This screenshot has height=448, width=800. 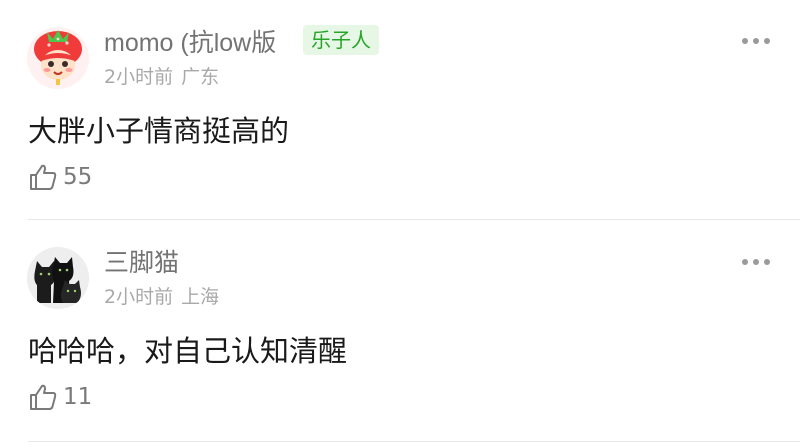 I want to click on comment-meta: 2小时前 上海, so click(x=161, y=295).